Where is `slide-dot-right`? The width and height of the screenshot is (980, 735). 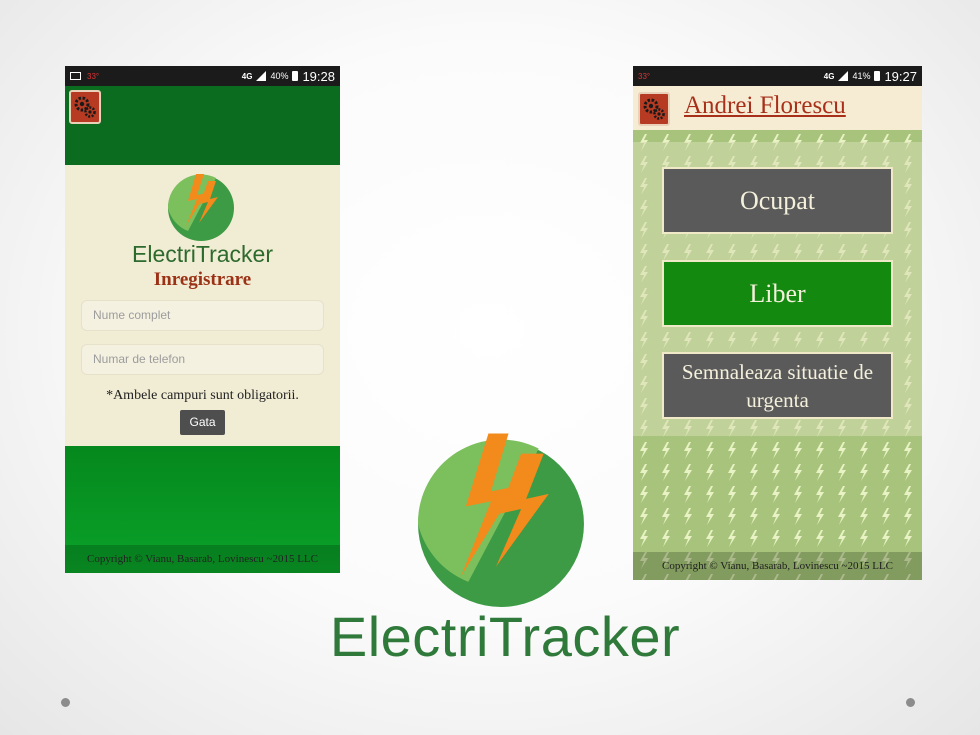 slide-dot-right is located at coordinates (910, 702).